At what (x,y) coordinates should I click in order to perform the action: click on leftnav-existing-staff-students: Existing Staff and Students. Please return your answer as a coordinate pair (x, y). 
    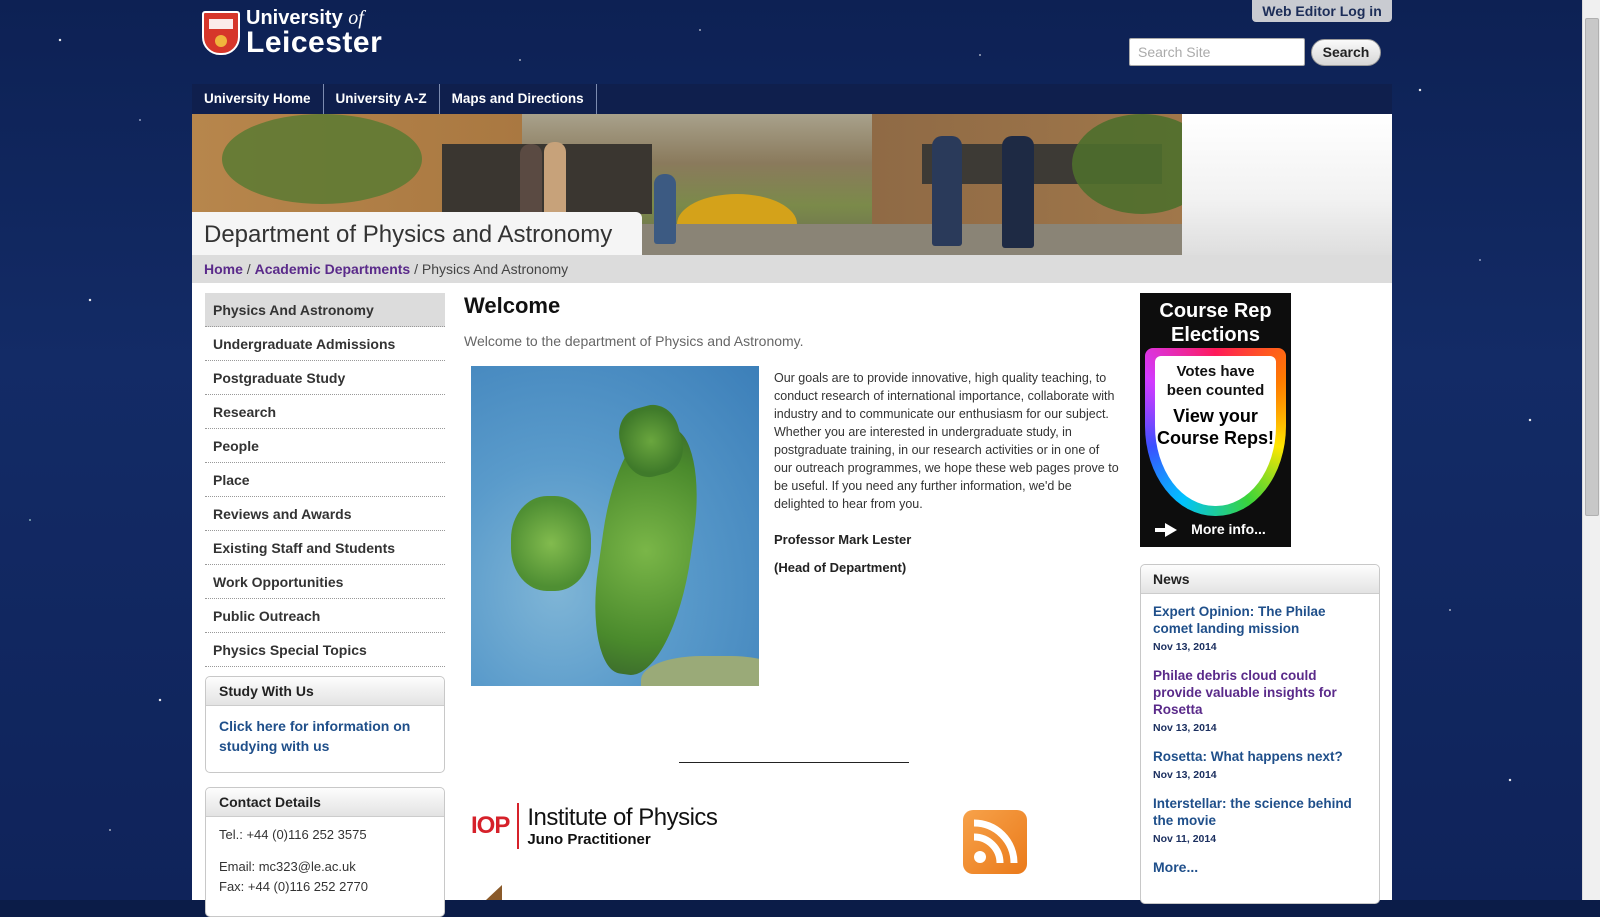
    Looking at the image, I should click on (325, 548).